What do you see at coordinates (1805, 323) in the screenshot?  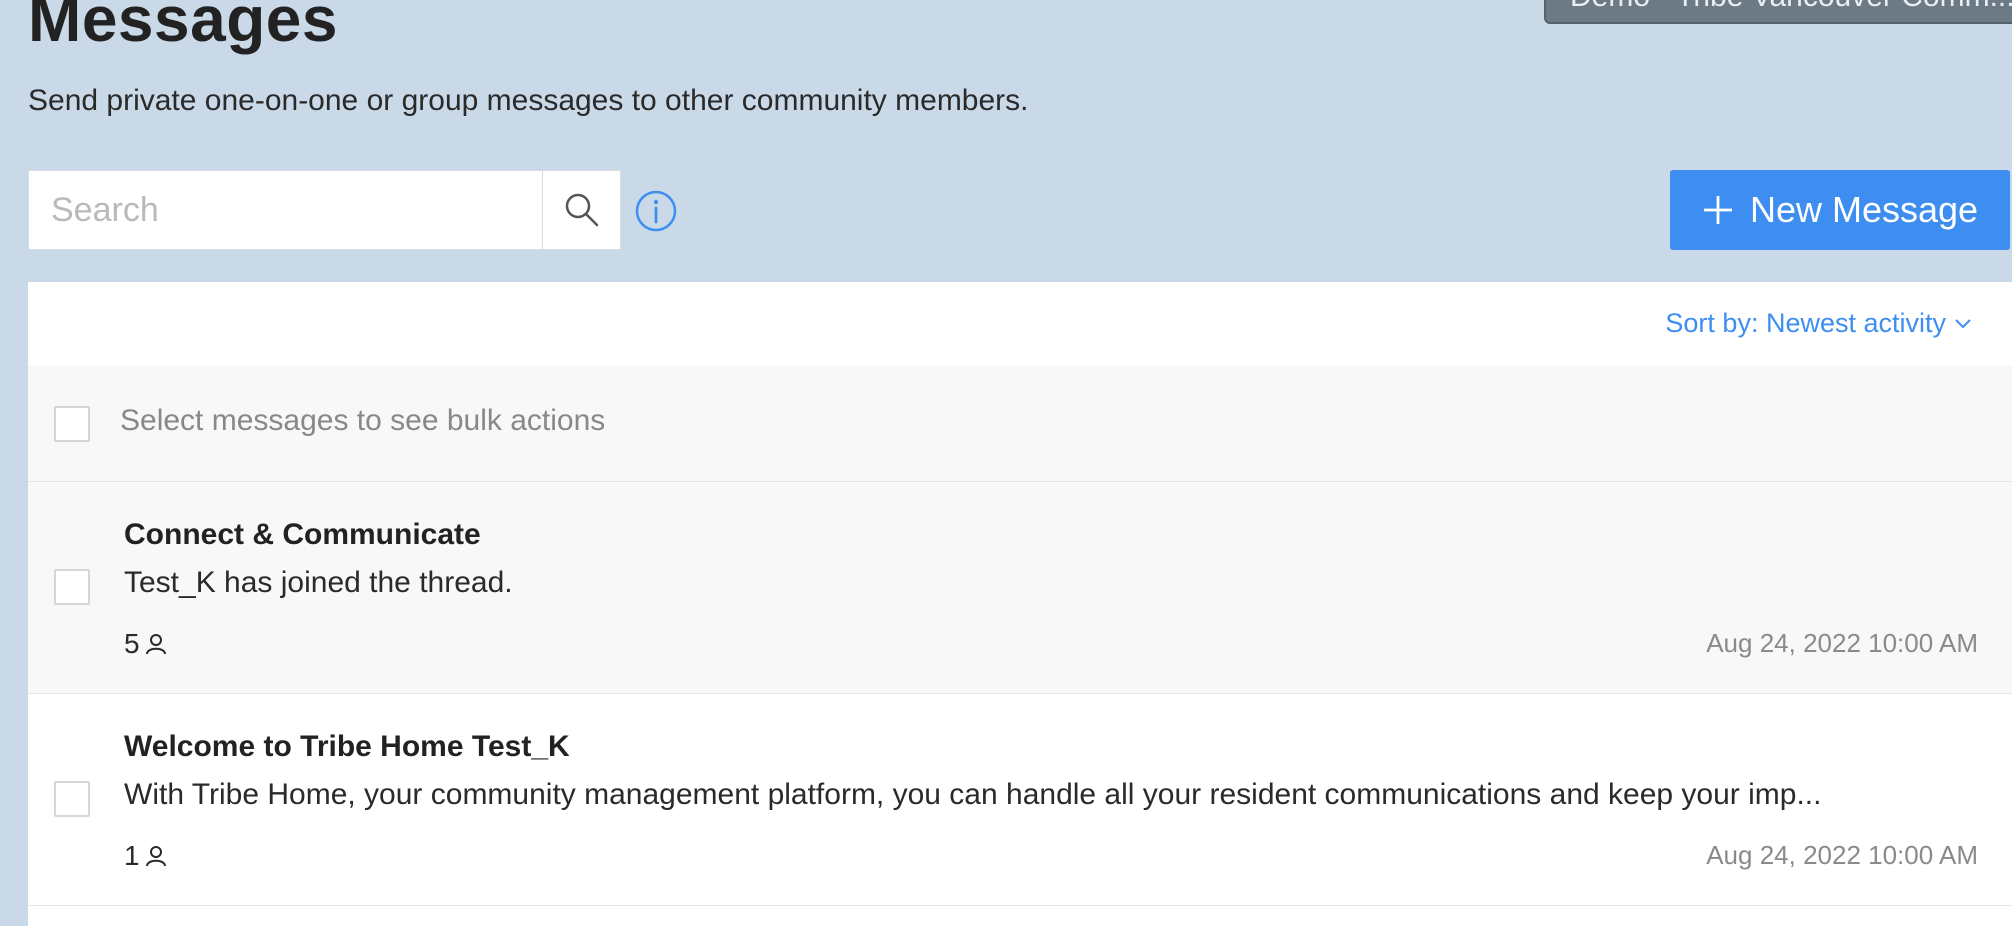 I see `sort-label: Sort by: Newest activity` at bounding box center [1805, 323].